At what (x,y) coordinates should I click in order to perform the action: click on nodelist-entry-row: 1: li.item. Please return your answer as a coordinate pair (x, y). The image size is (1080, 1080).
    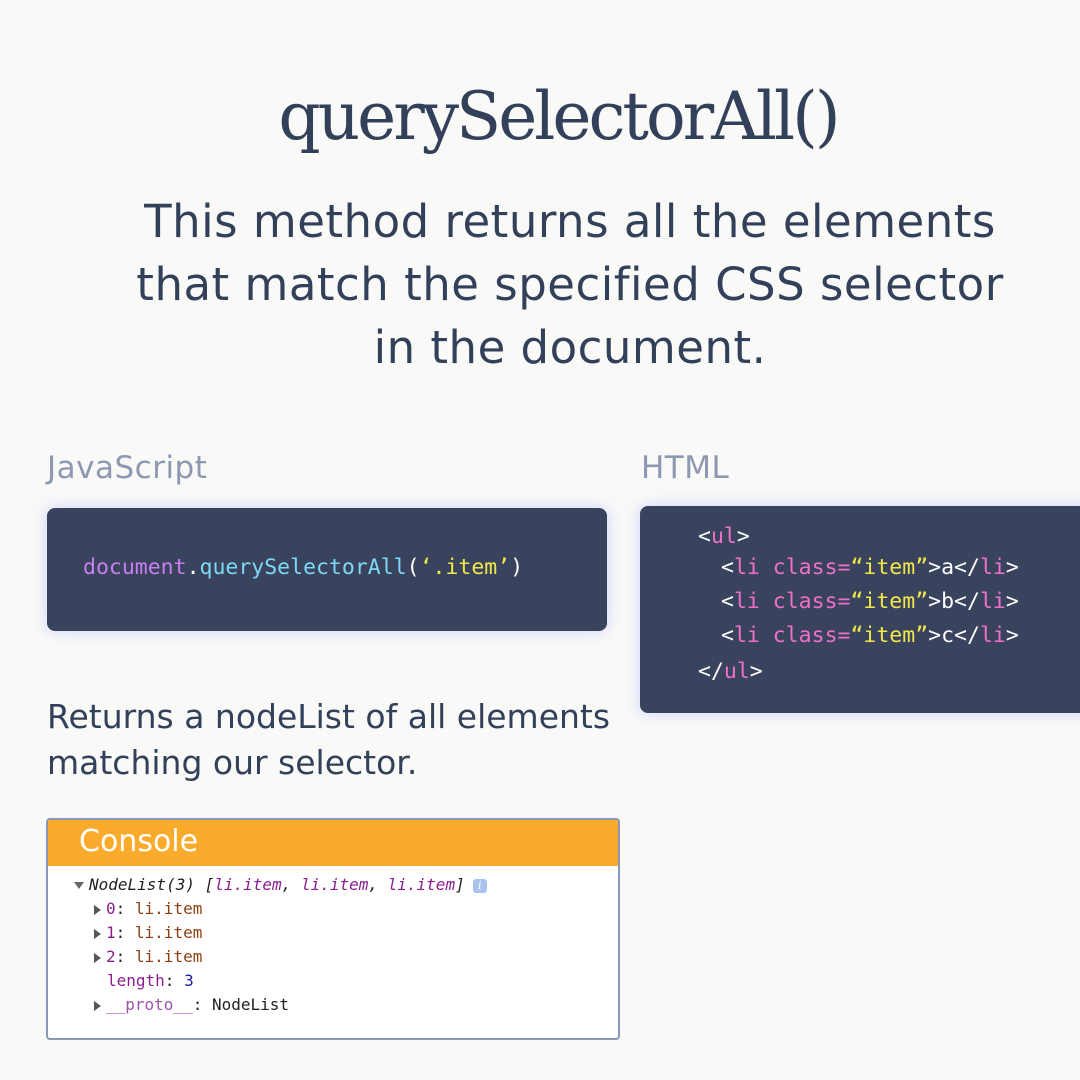
    Looking at the image, I should click on (148, 932).